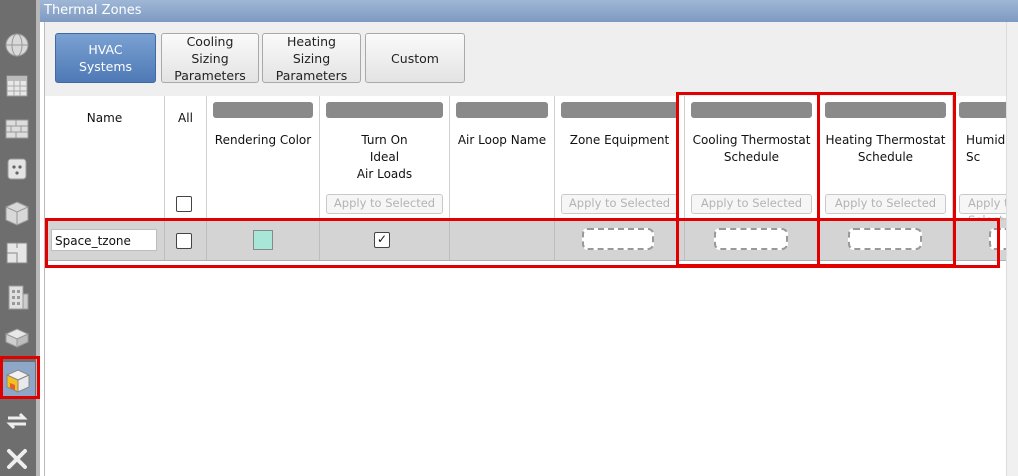  What do you see at coordinates (263, 157) in the screenshot?
I see `column-header-rendering-color: Rendering Color` at bounding box center [263, 157].